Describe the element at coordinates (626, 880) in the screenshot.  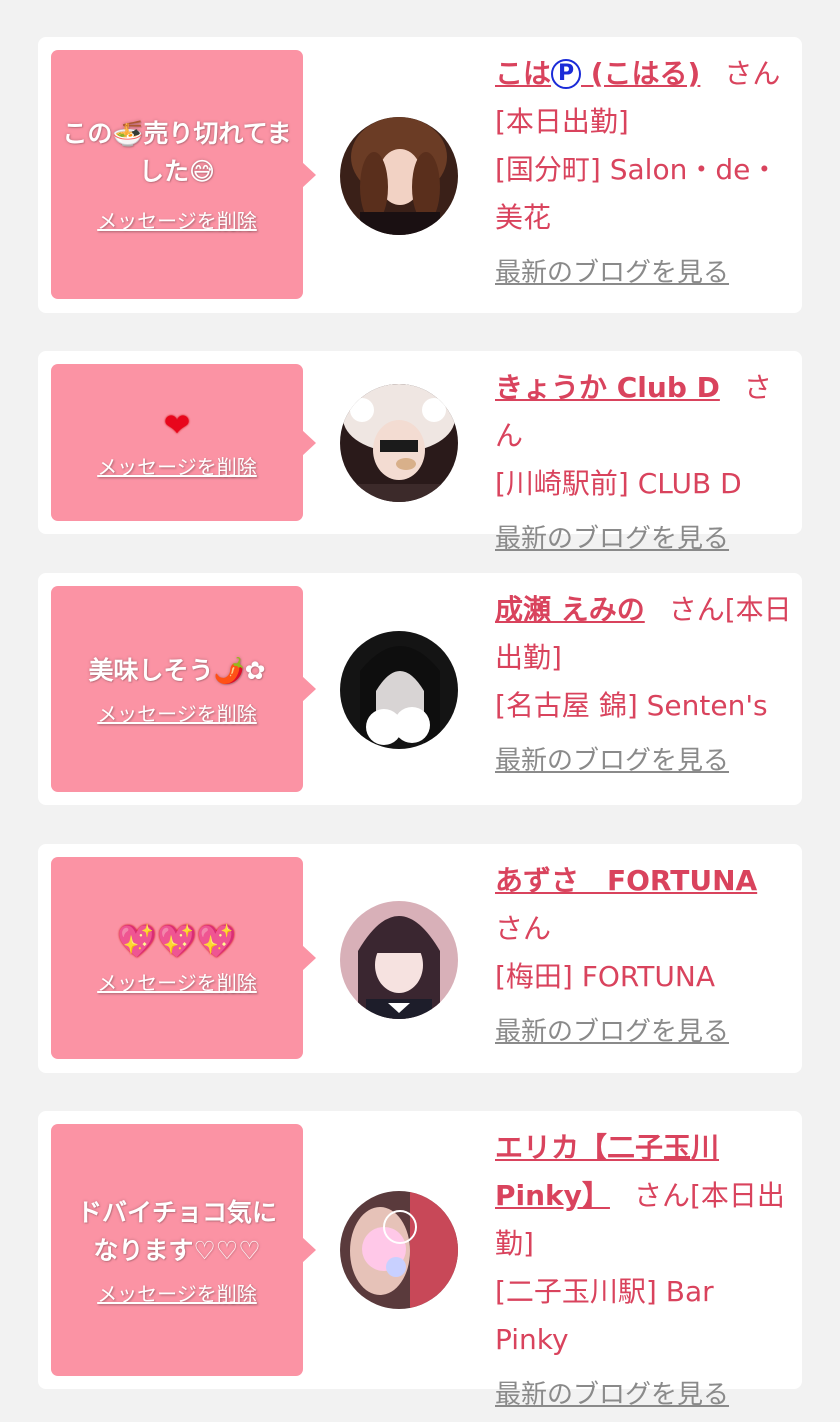
I see `cast-name-link: あずさ FORTUNA` at that location.